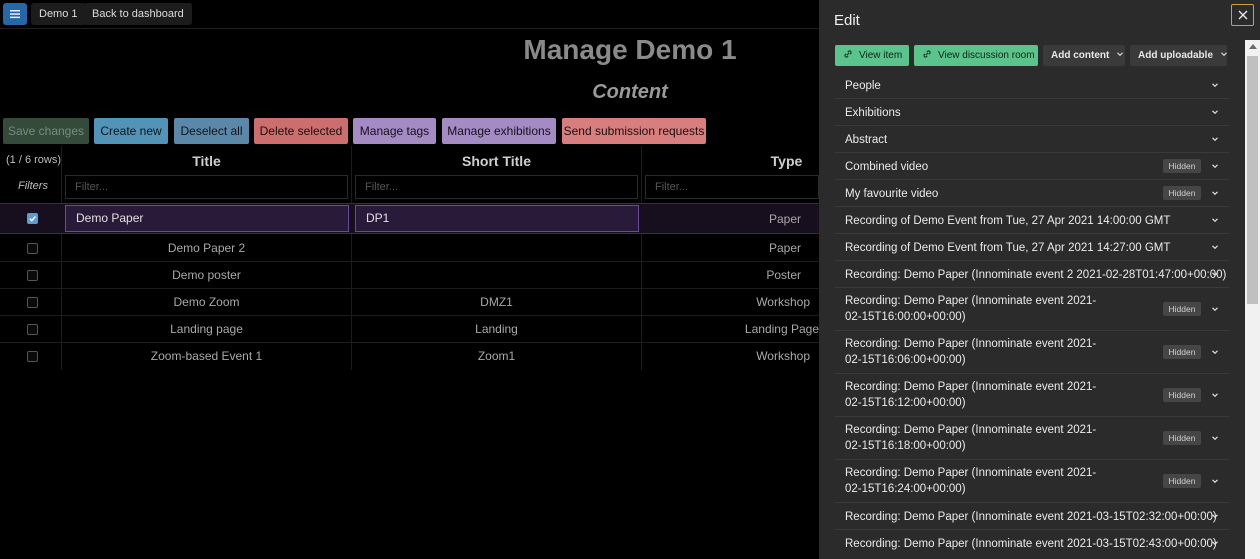  Describe the element at coordinates (730, 329) in the screenshot. I see `type-cell: Landing Page` at that location.